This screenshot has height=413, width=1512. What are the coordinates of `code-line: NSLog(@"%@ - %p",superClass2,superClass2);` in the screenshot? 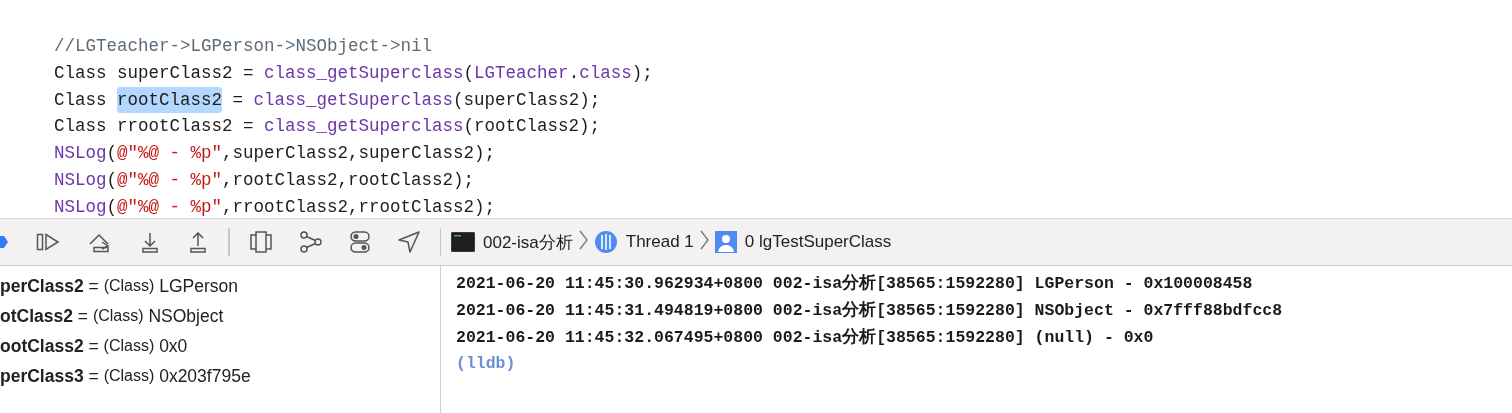 It's located at (275, 154).